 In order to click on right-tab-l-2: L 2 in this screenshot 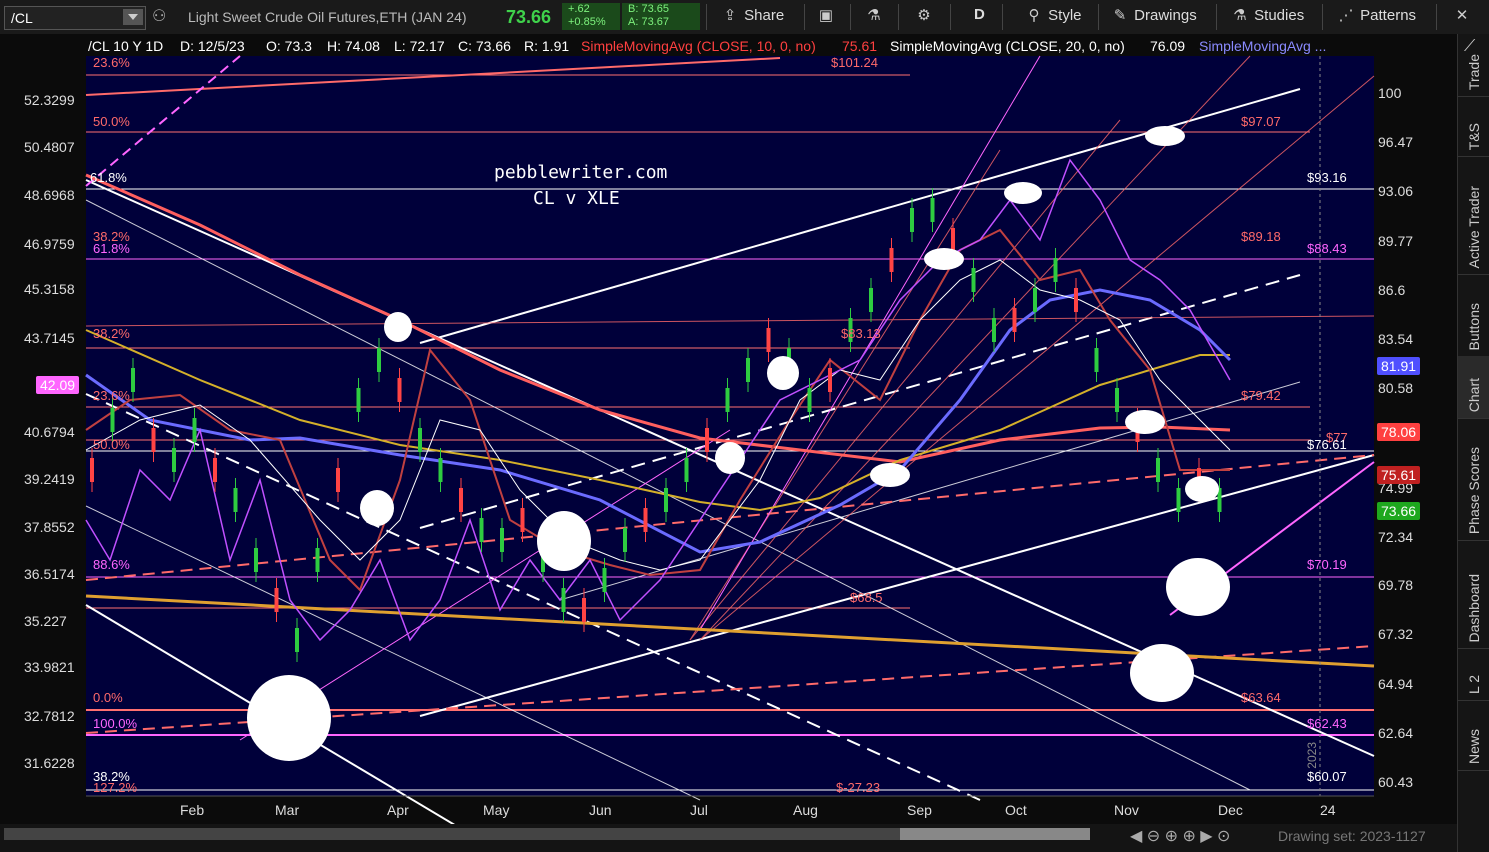, I will do `click(1473, 674)`.